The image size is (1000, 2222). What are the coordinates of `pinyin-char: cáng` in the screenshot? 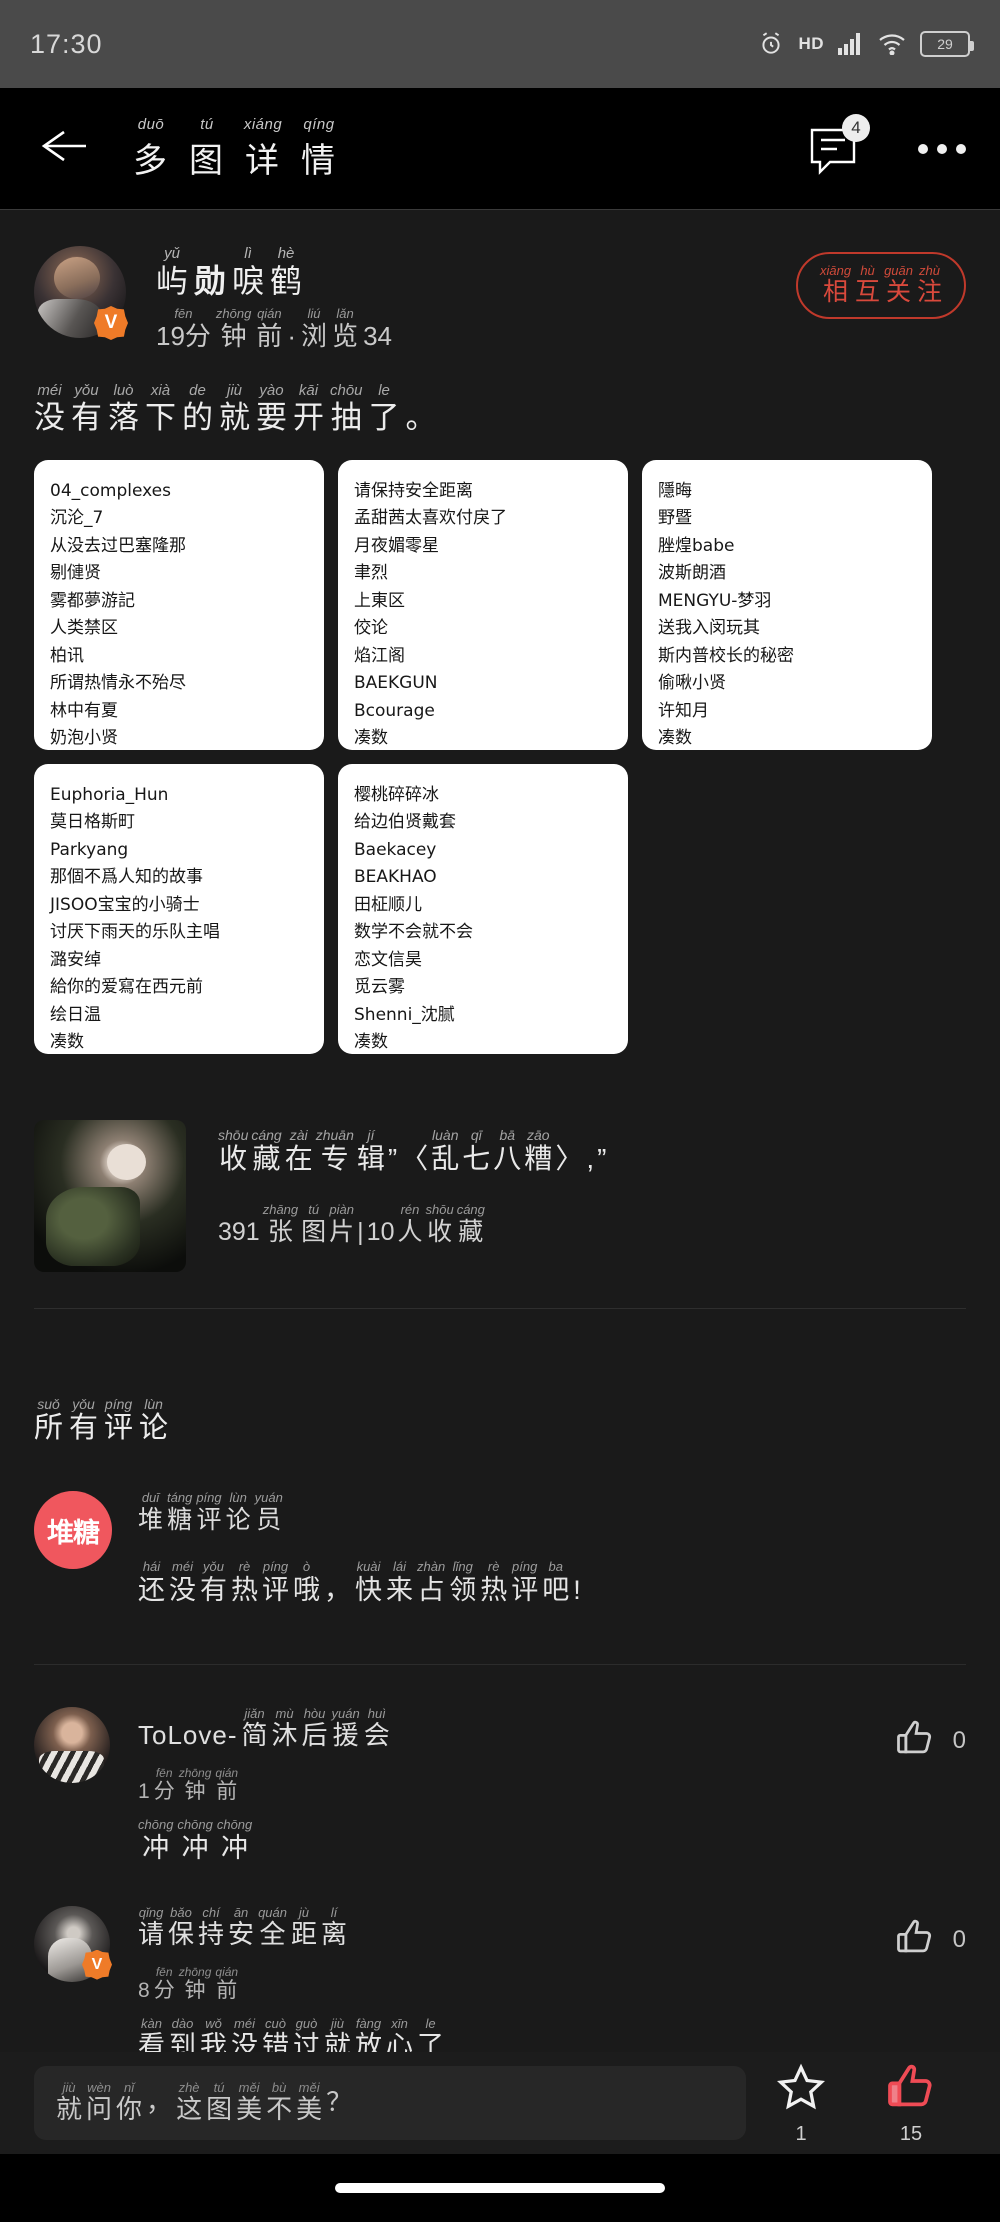 It's located at (470, 1210).